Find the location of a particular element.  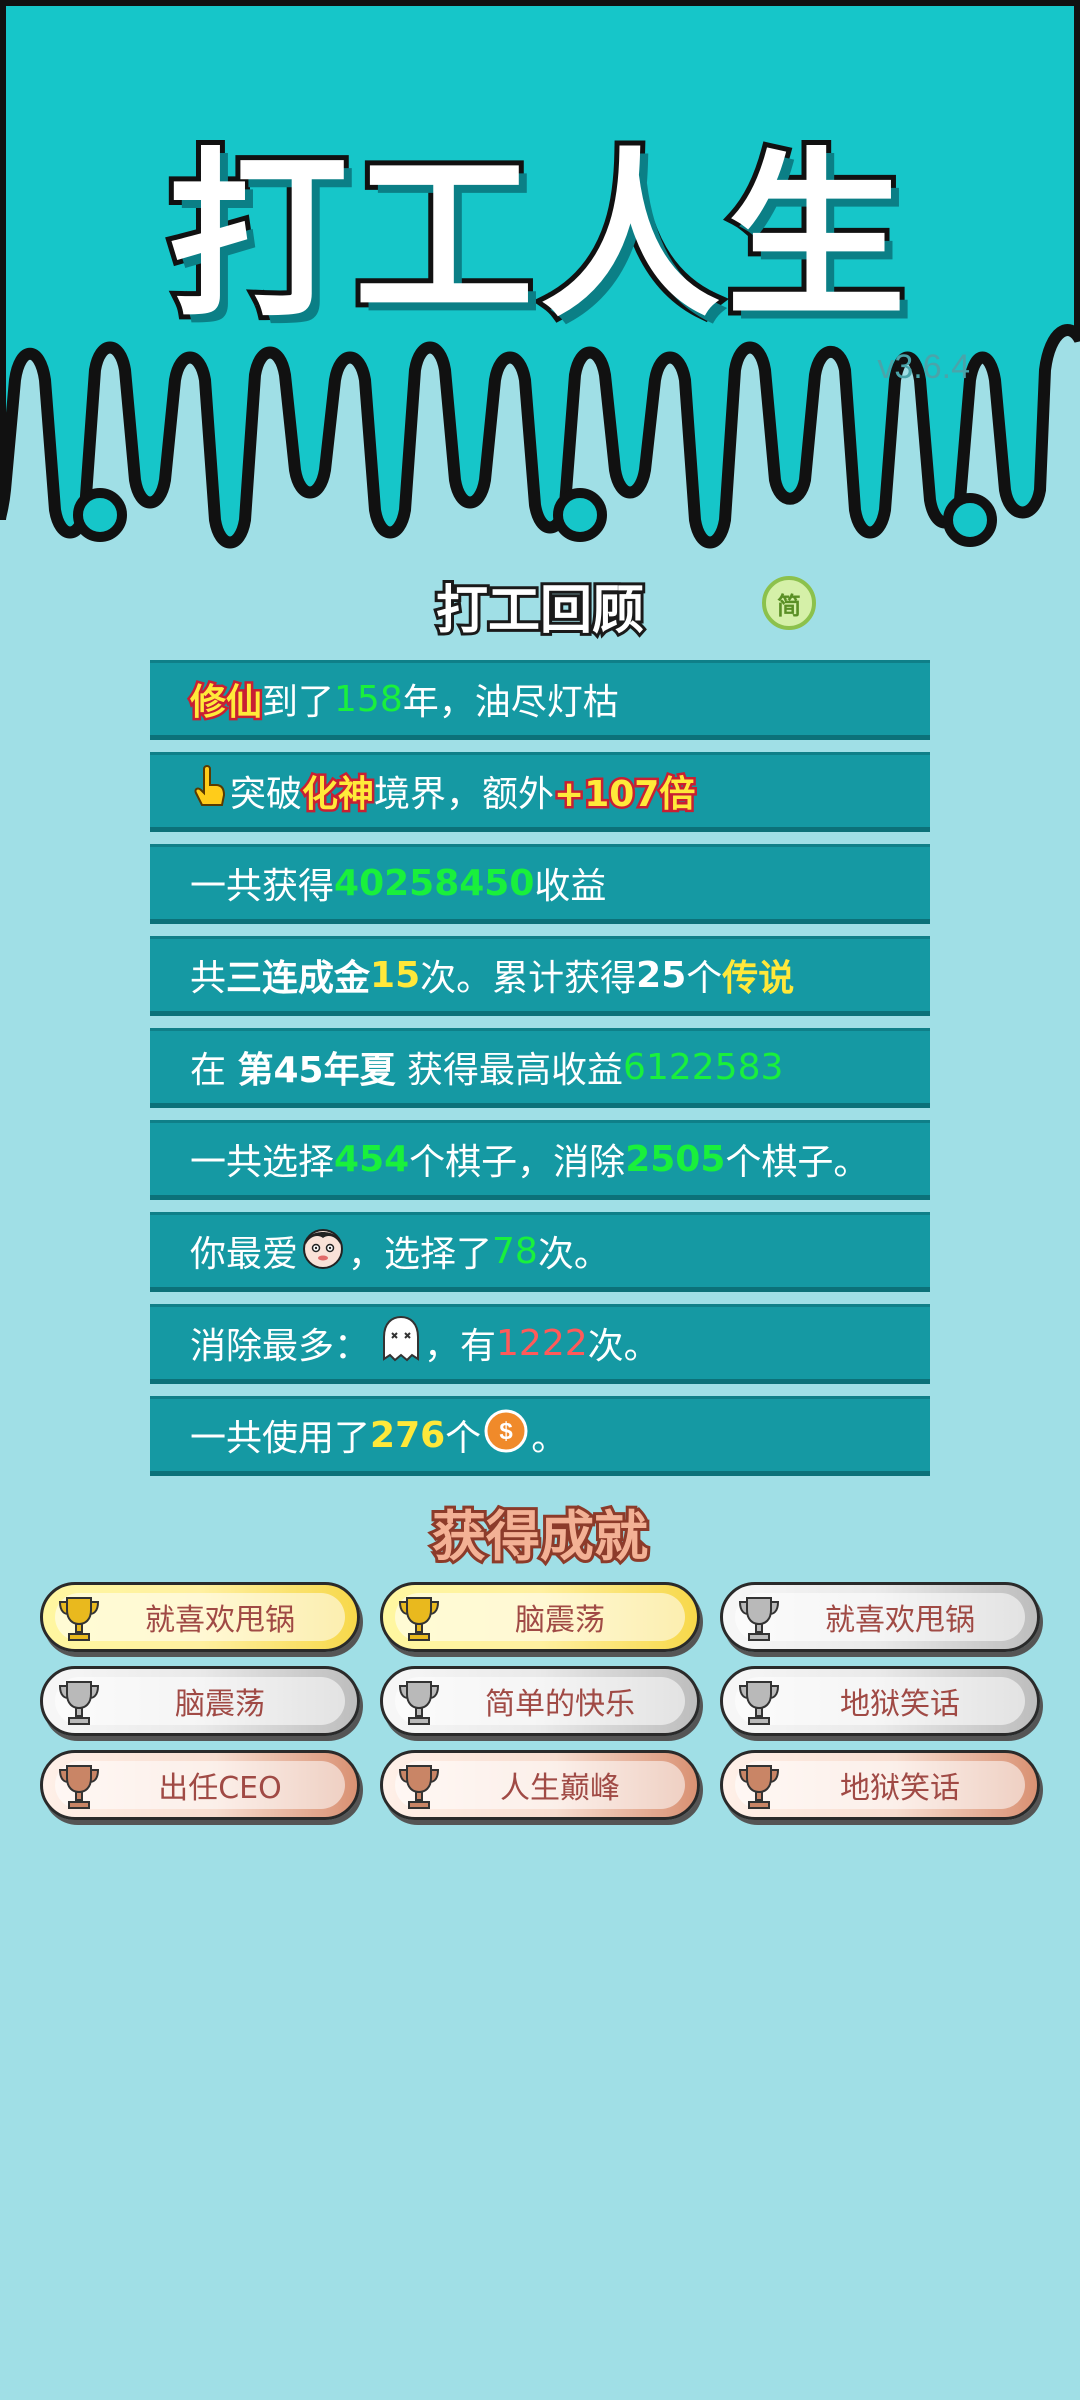

simplified-toggle-button: 简 is located at coordinates (789, 603).